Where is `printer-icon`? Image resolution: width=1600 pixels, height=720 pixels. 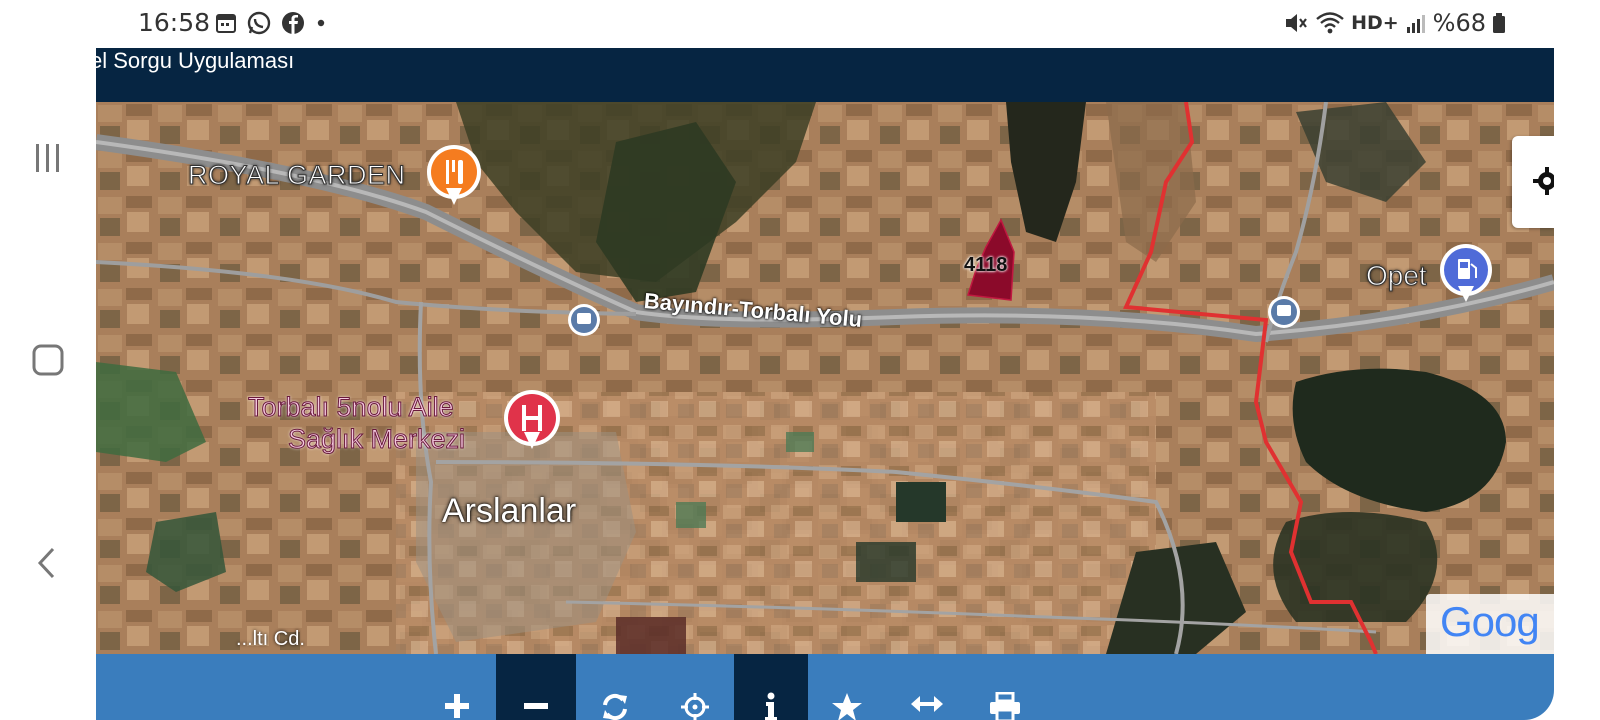 printer-icon is located at coordinates (1005, 706).